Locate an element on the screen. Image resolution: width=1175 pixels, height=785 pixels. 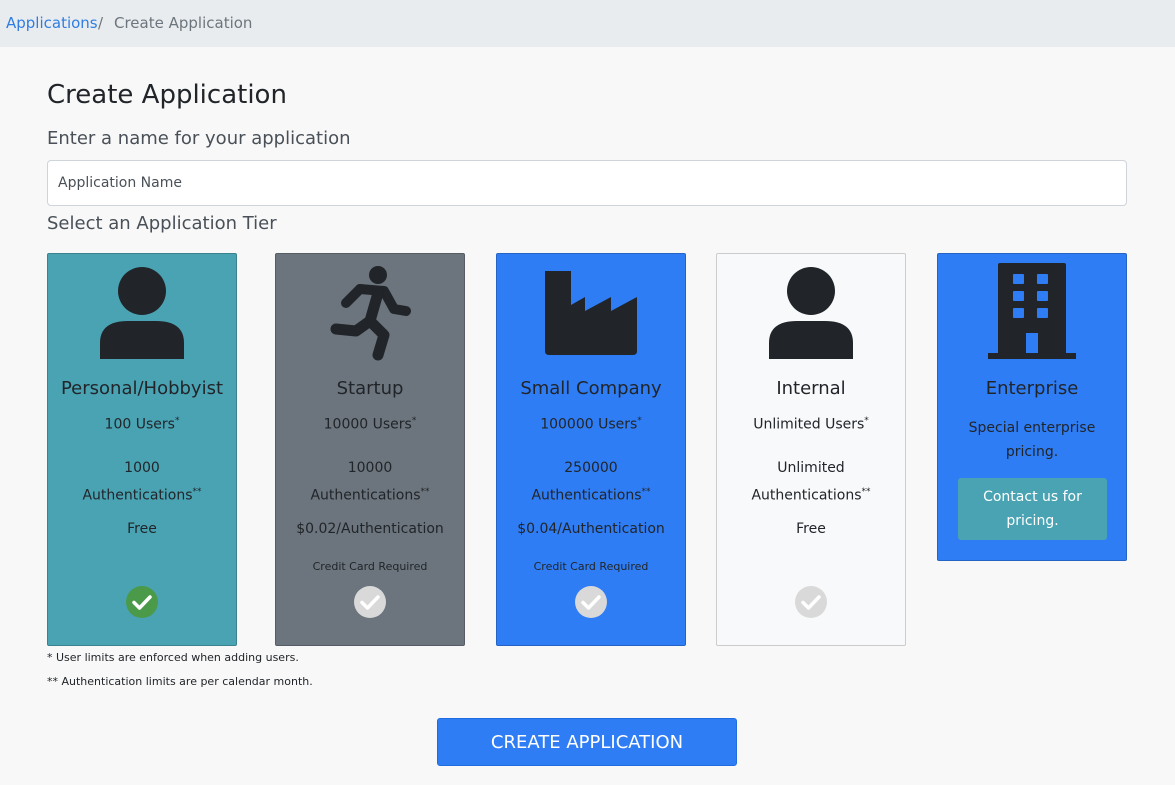
tier-users: 10000 Users* is located at coordinates (370, 424).